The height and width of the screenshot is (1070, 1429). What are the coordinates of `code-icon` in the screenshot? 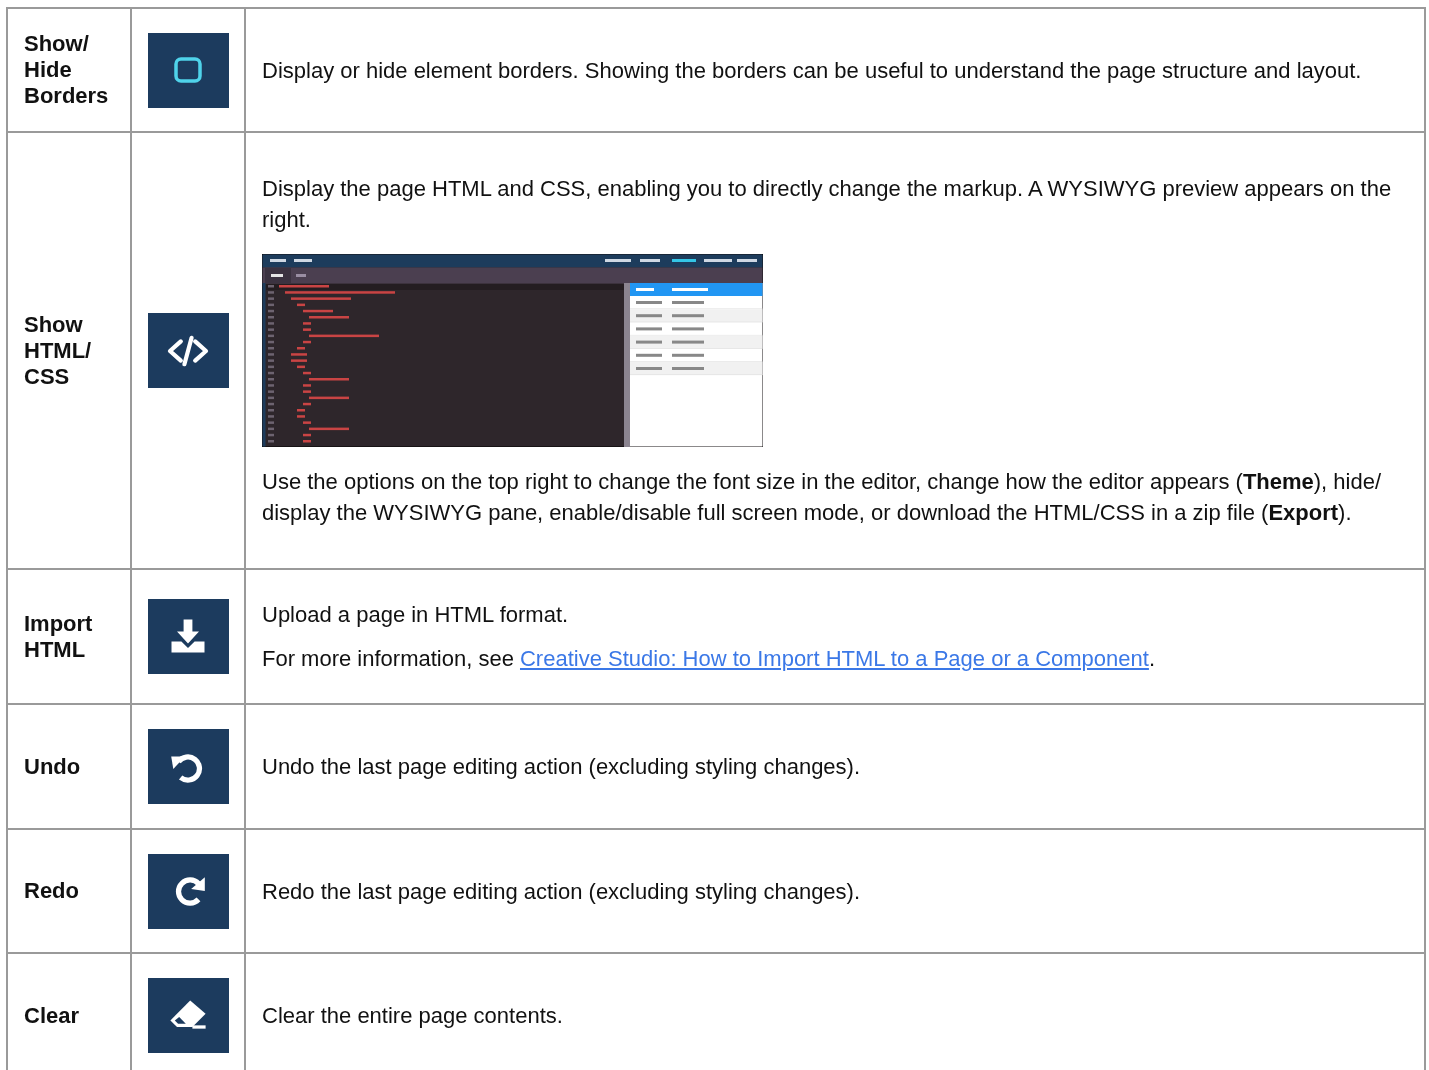 It's located at (188, 350).